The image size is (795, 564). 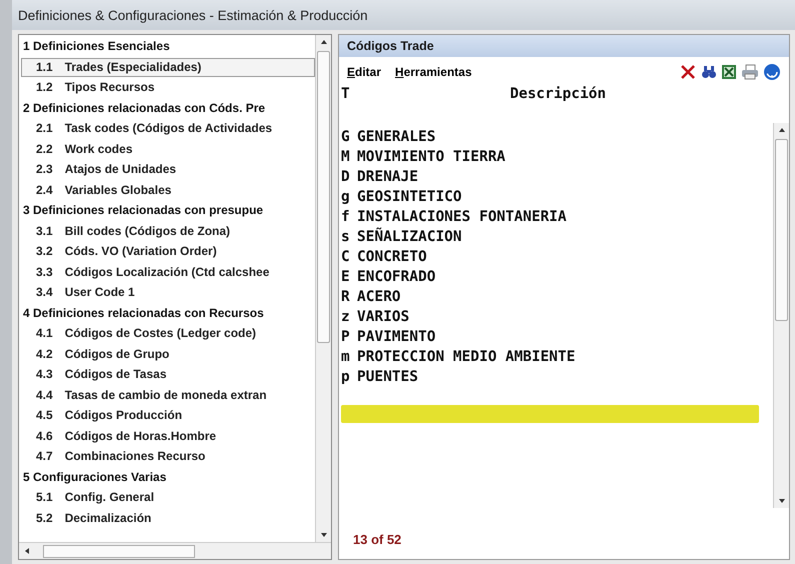 What do you see at coordinates (564, 46) in the screenshot?
I see `panel-title: Códigos Trade` at bounding box center [564, 46].